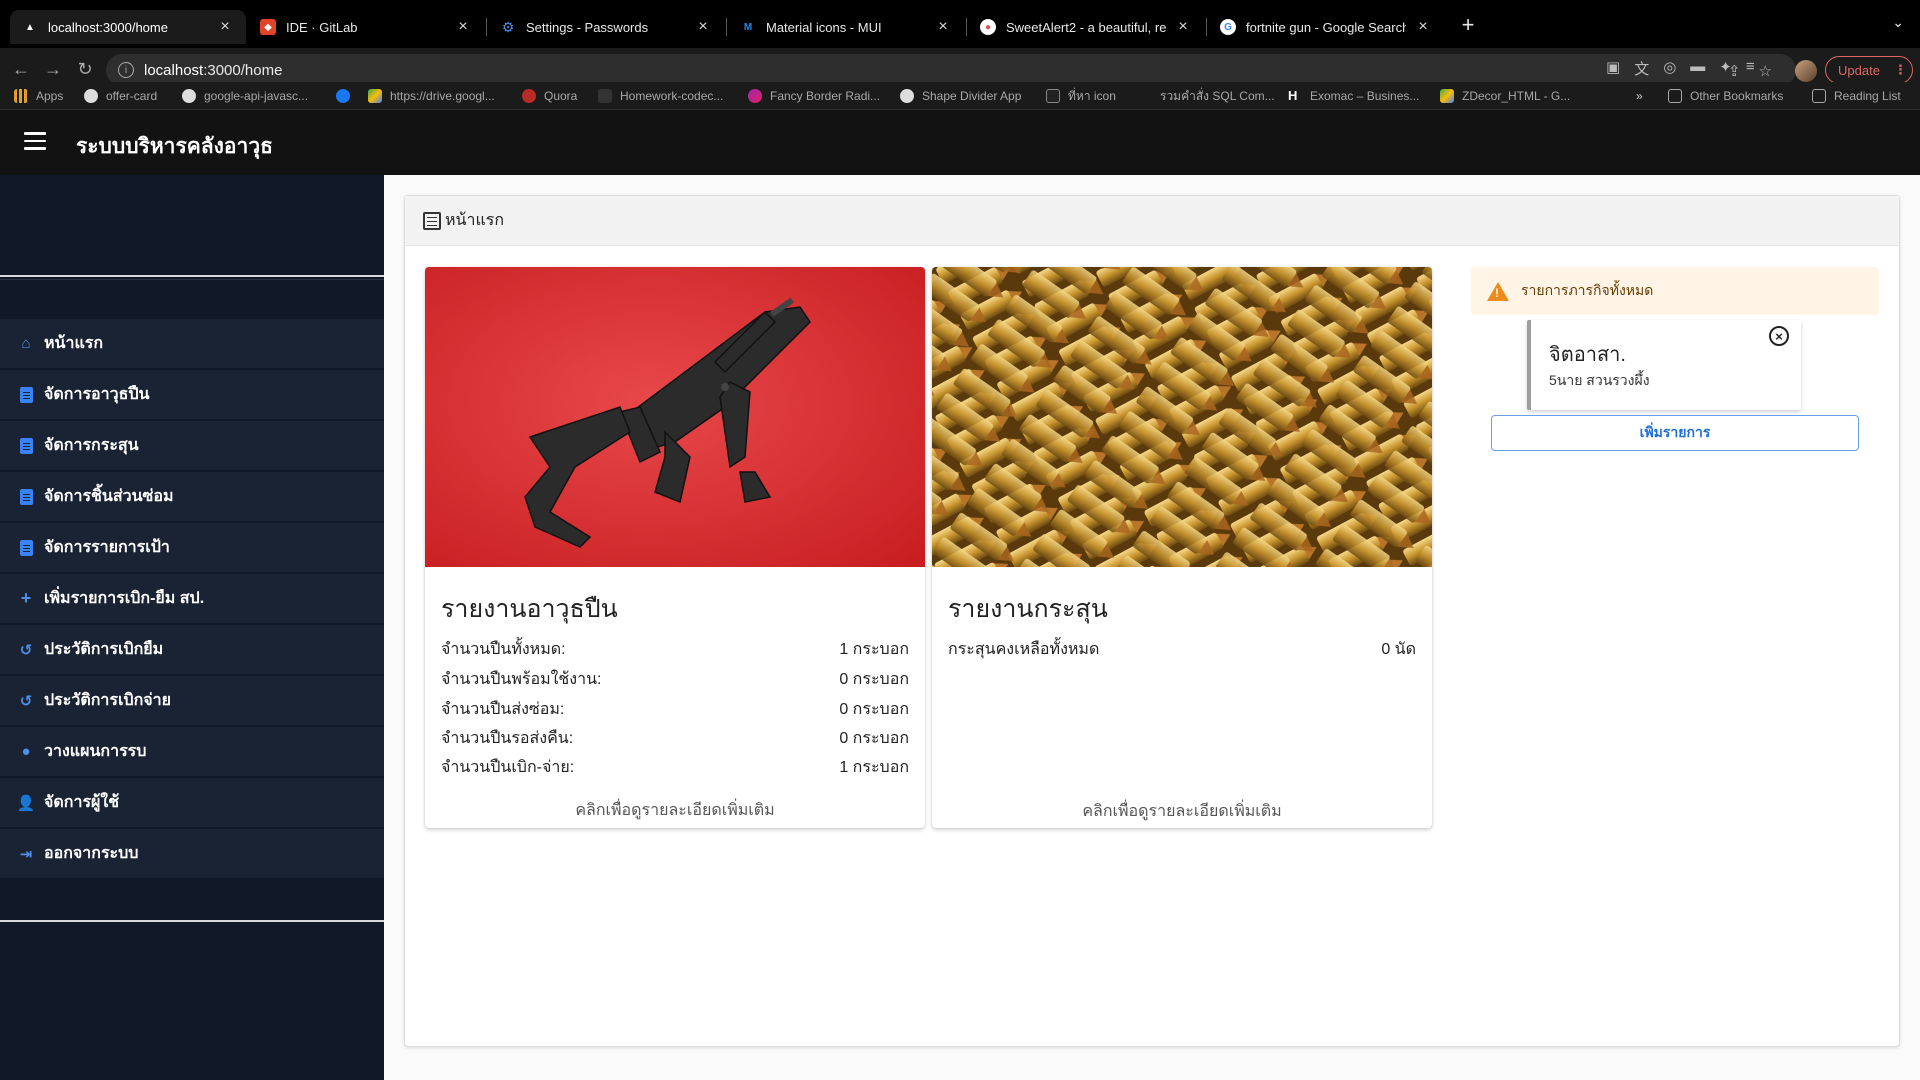  What do you see at coordinates (97, 394) in the screenshot?
I see `sidebar-item-label: จัดการอาวุธปืน` at bounding box center [97, 394].